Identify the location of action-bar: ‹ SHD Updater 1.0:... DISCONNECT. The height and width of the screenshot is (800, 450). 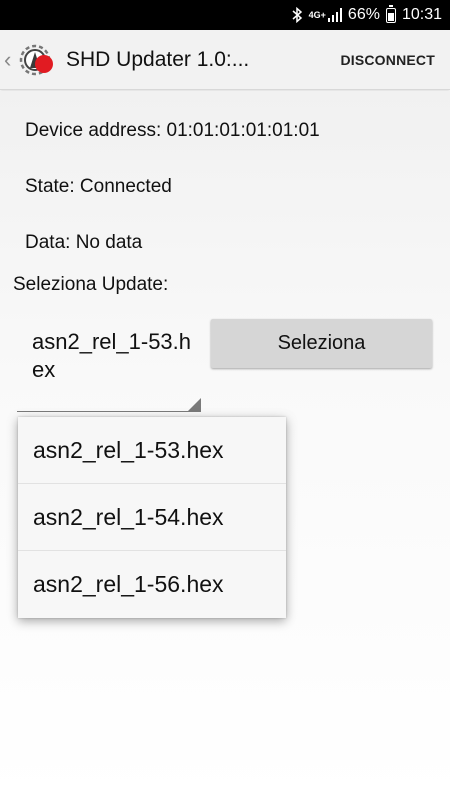
(225, 60).